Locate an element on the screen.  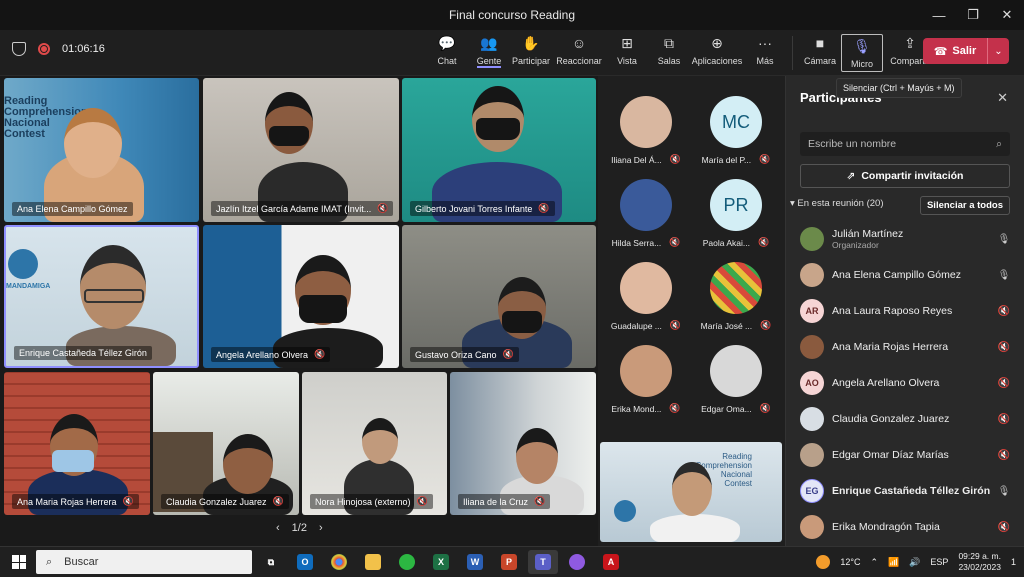
paint-icon is located at coordinates (577, 562).